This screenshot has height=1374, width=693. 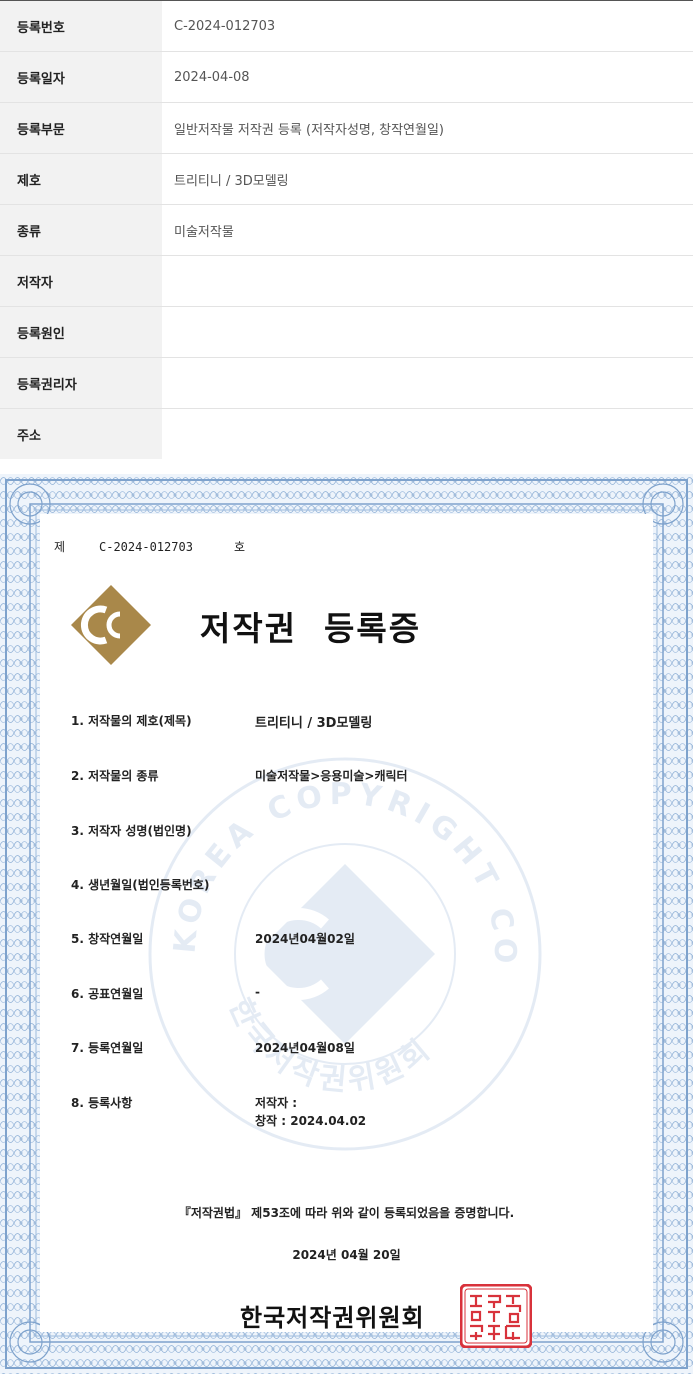 I want to click on cert-item-label: 5. 창작연월일, so click(x=107, y=939).